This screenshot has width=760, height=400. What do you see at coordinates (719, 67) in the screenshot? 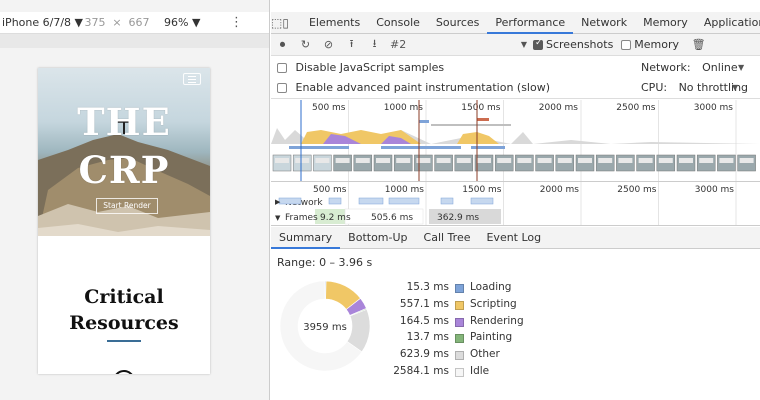
I see `network-value: Online` at bounding box center [719, 67].